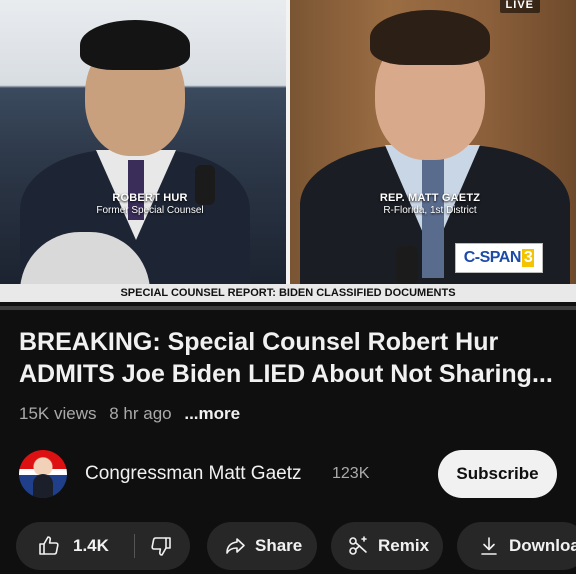 Image resolution: width=576 pixels, height=574 pixels. I want to click on like-count: 1.4K, so click(91, 545).